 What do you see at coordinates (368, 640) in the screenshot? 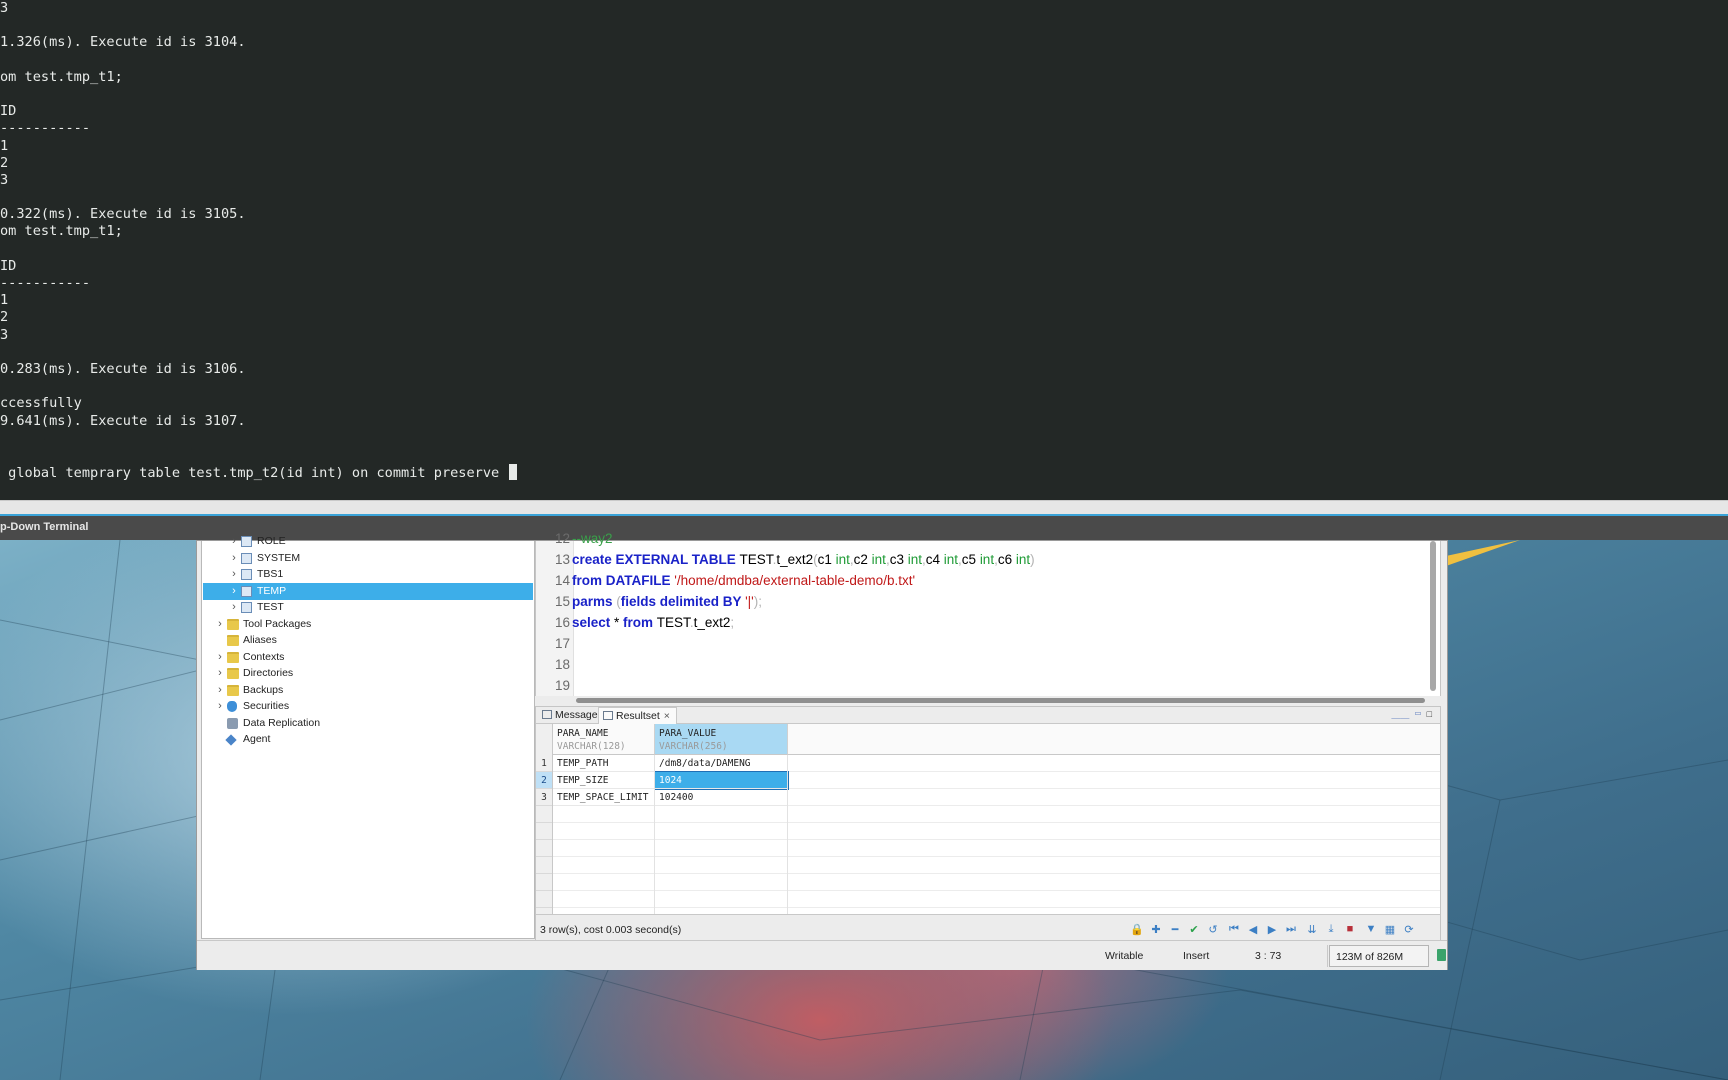
I see `tree-item-aliases: Aliases` at bounding box center [368, 640].